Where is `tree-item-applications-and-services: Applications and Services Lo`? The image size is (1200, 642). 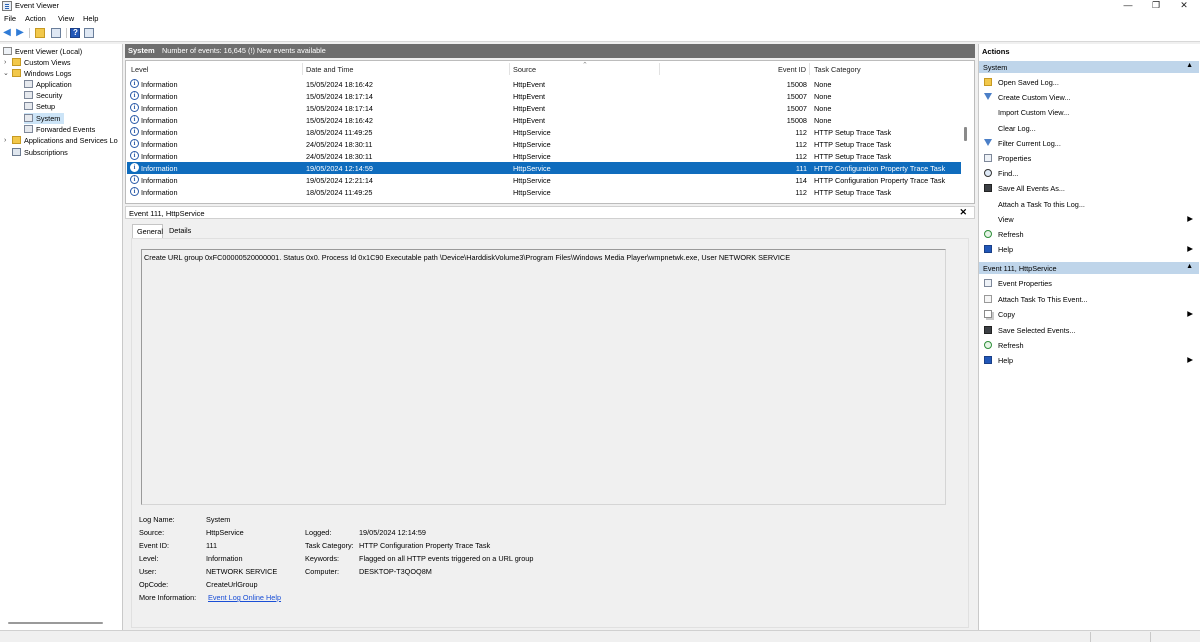 tree-item-applications-and-services: Applications and Services Lo is located at coordinates (65, 140).